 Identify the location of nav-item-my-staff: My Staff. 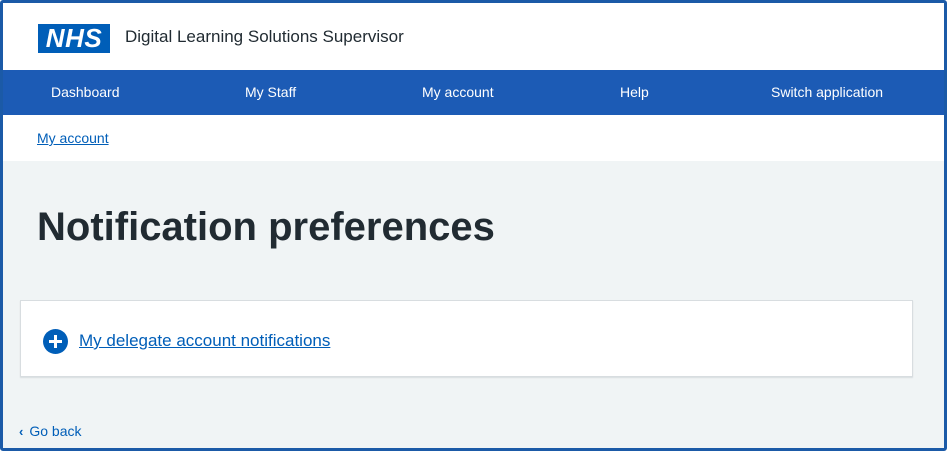
(270, 92).